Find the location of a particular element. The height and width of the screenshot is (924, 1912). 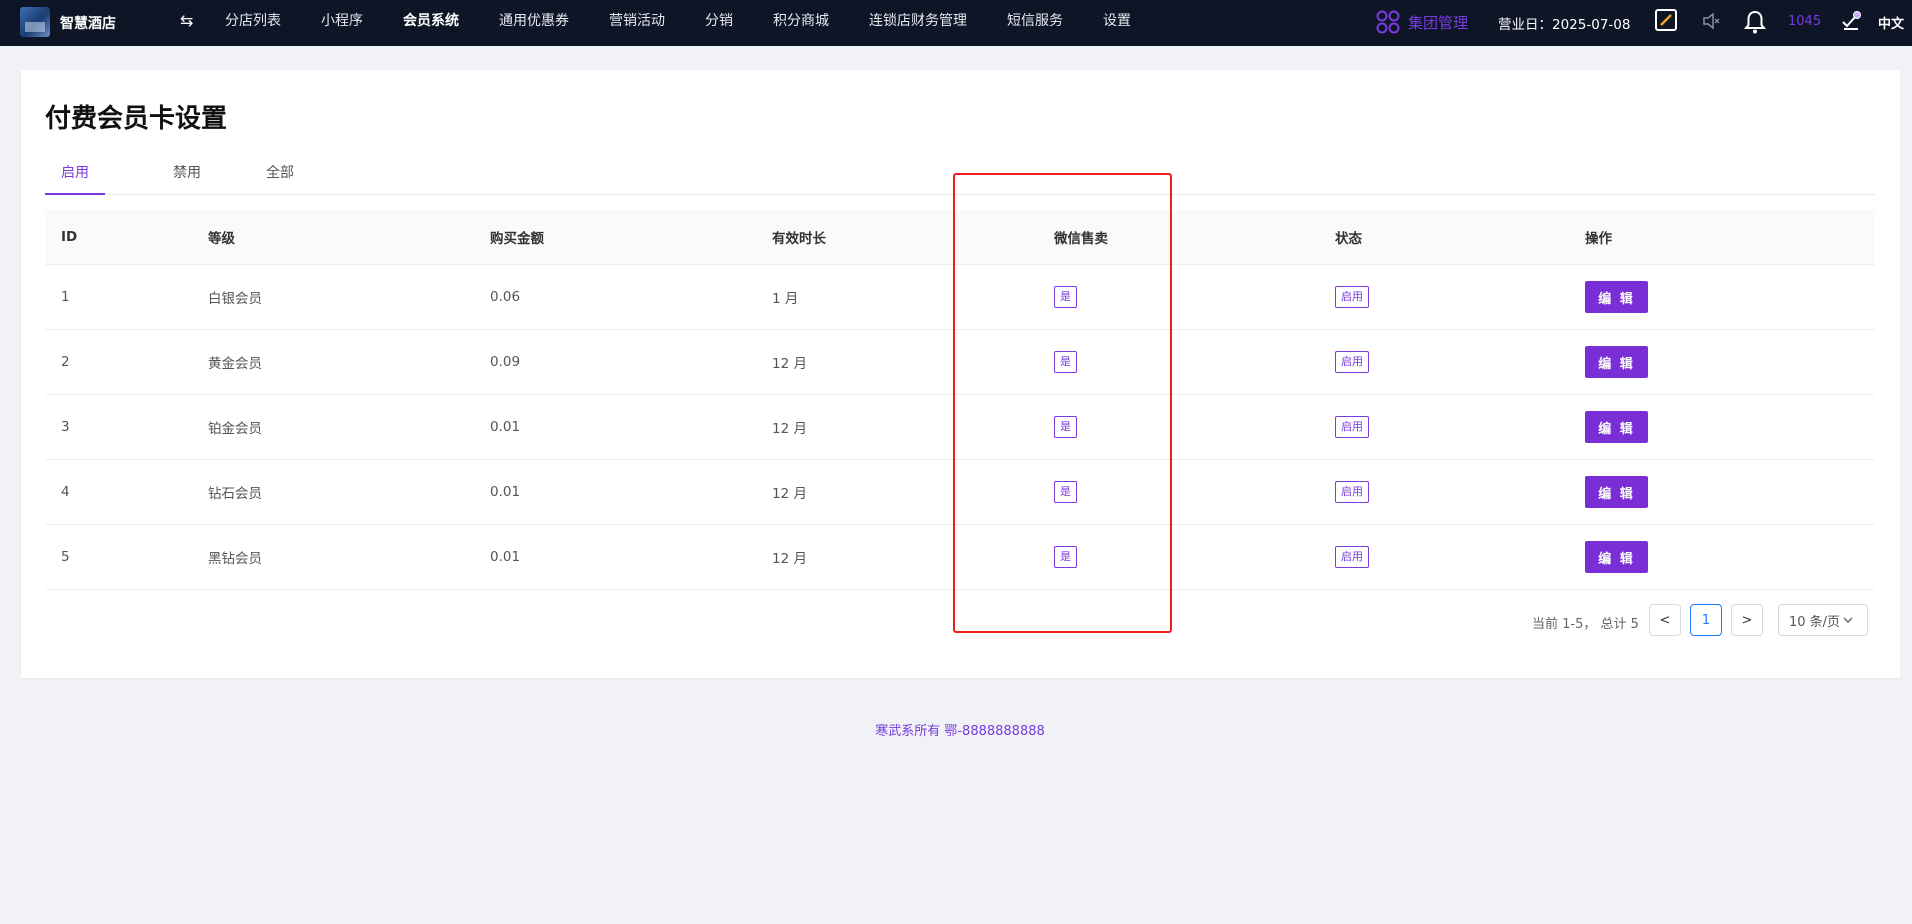

cell-level: 铂金会员 is located at coordinates (235, 429).